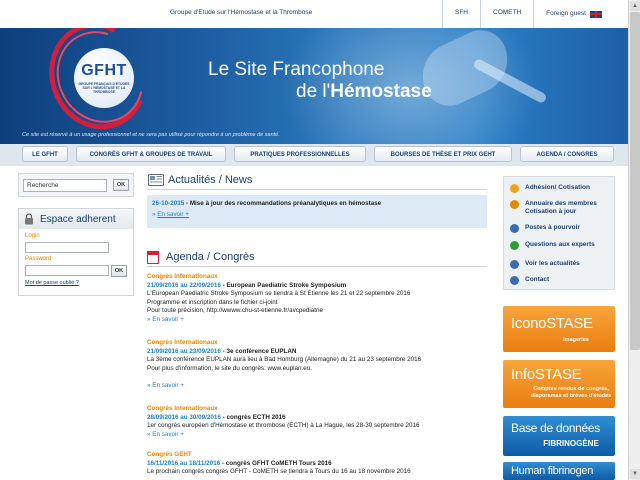 This screenshot has height=480, width=640. I want to click on password-input, so click(67, 270).